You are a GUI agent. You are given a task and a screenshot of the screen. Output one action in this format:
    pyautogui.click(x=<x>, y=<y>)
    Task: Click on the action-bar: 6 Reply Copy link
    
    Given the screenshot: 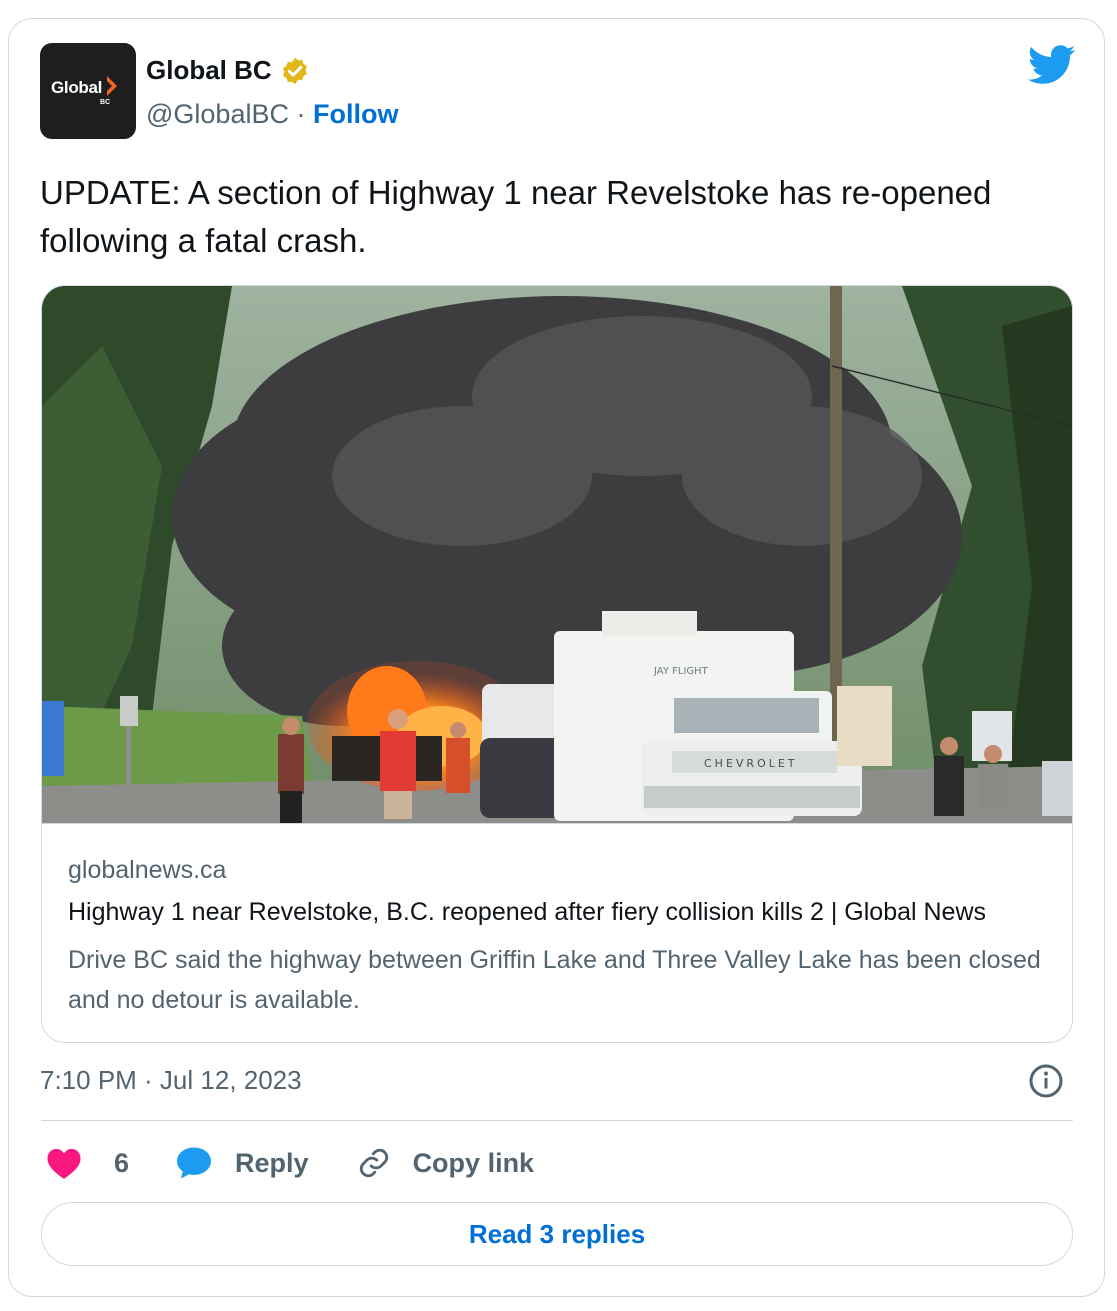 What is the action you would take?
    pyautogui.click(x=290, y=1163)
    